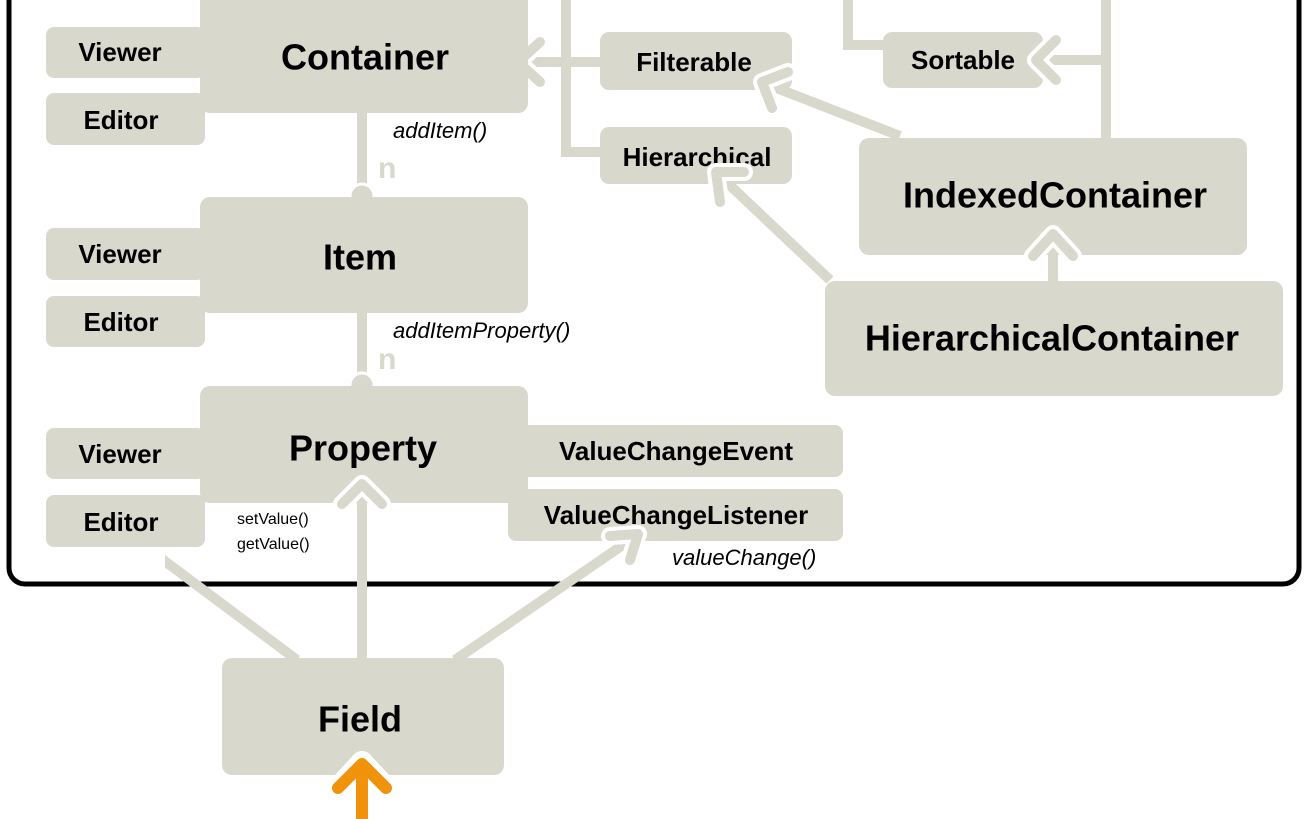 The height and width of the screenshot is (819, 1311). I want to click on property-editor-node: Editor, so click(125, 521).